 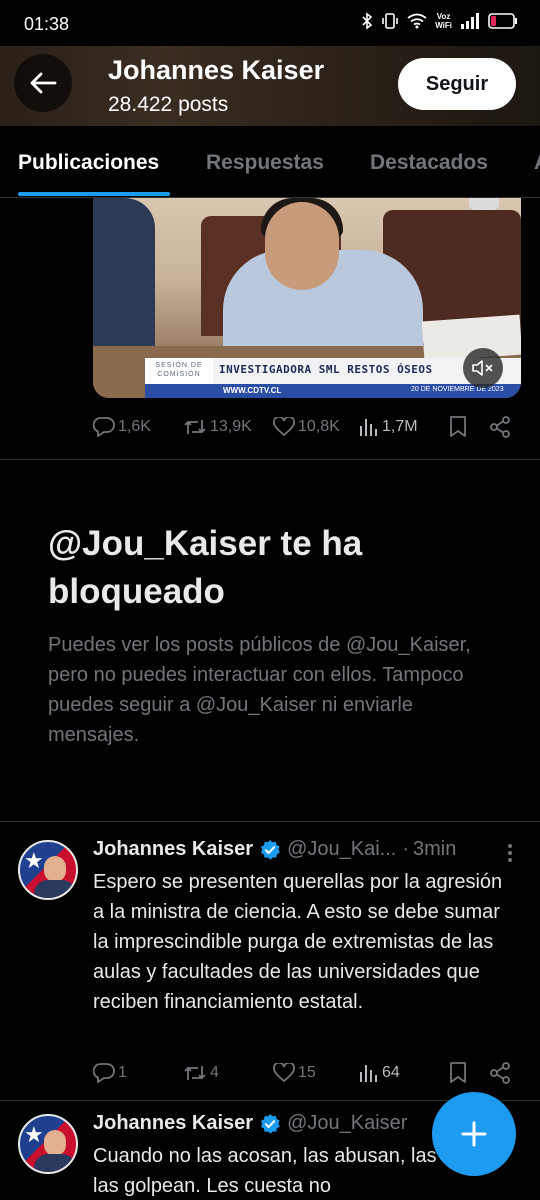 I want to click on like-count: 10,8K, so click(x=319, y=426).